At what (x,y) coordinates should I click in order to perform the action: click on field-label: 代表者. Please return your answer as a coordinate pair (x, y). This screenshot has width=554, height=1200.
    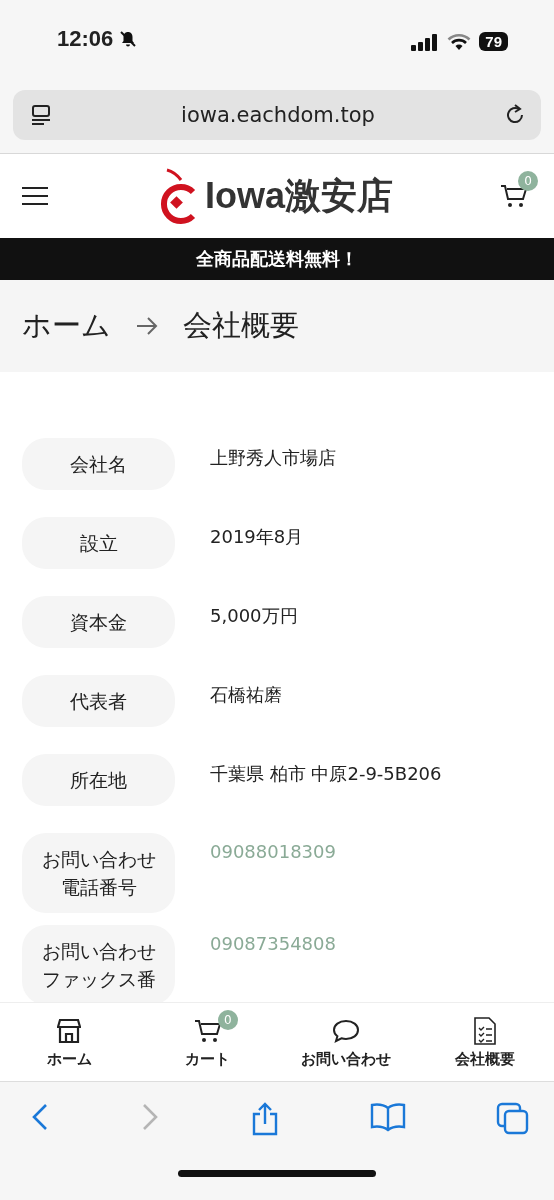
    Looking at the image, I should click on (98, 701).